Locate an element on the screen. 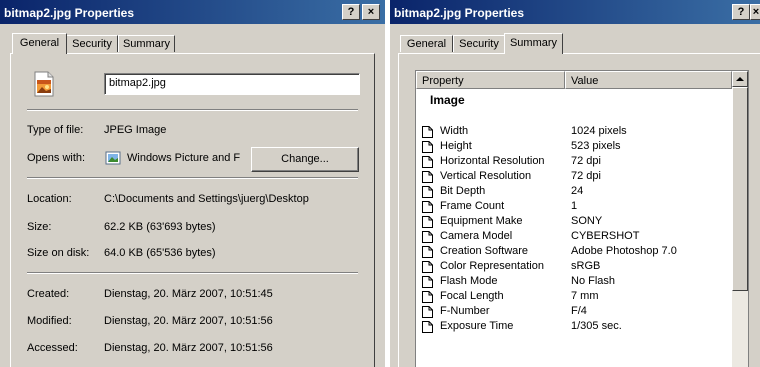  accessed-value: Dienstag, 20. März 2007, 10:51:56 is located at coordinates (188, 348).